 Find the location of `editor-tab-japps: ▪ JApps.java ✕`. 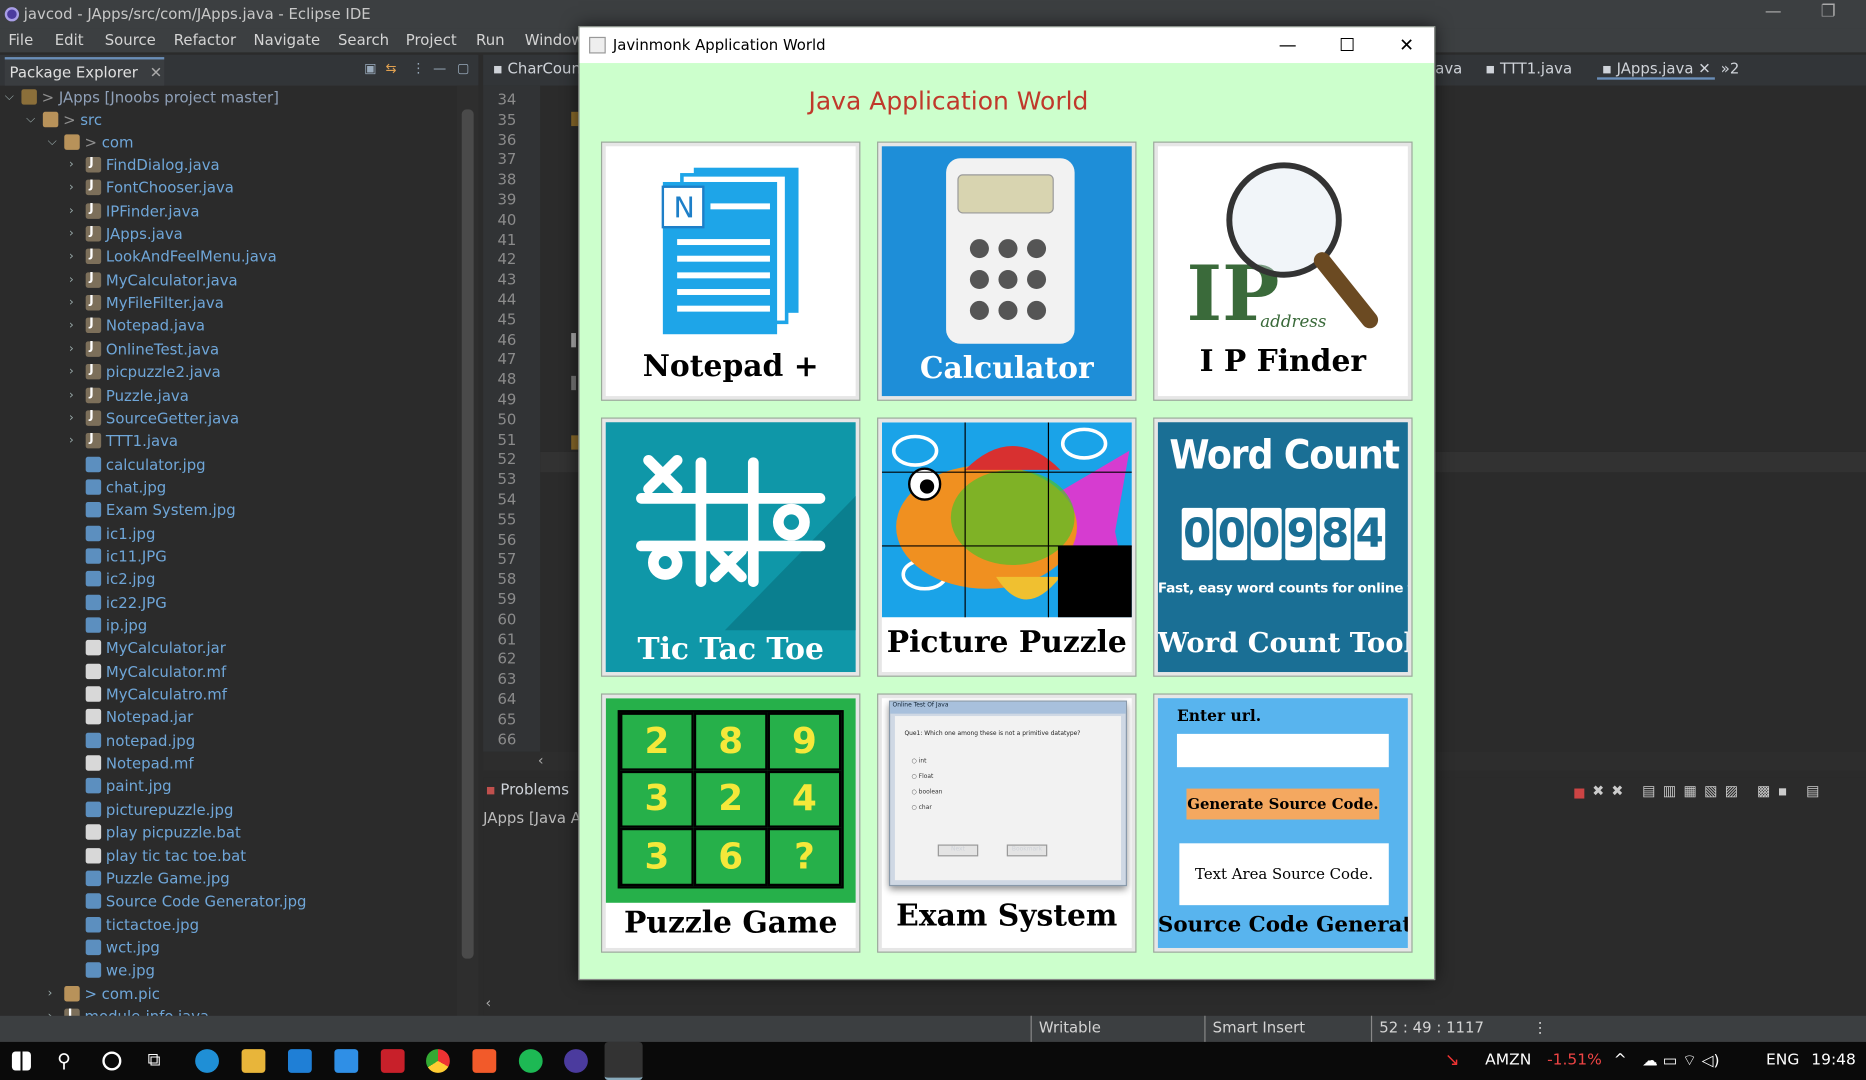

editor-tab-japps: ▪ JApps.java ✕ is located at coordinates (1656, 69).